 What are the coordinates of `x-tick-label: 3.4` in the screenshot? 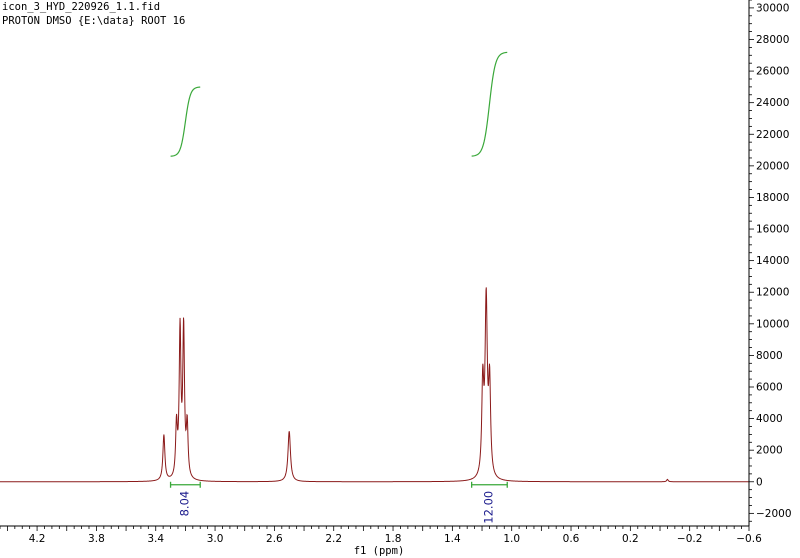 It's located at (155, 539).